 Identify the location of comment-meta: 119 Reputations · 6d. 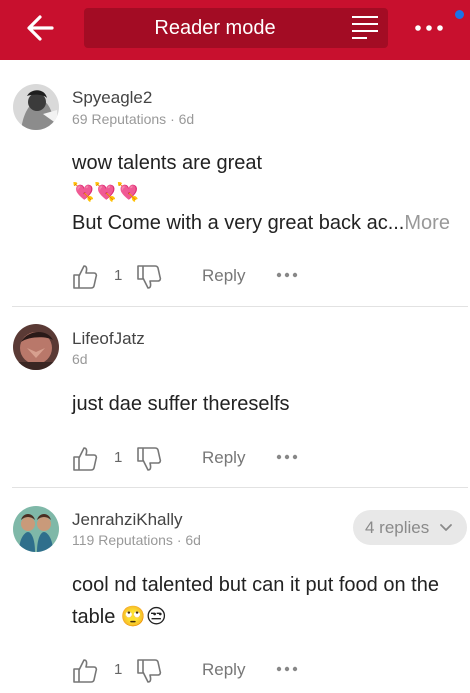
(136, 540).